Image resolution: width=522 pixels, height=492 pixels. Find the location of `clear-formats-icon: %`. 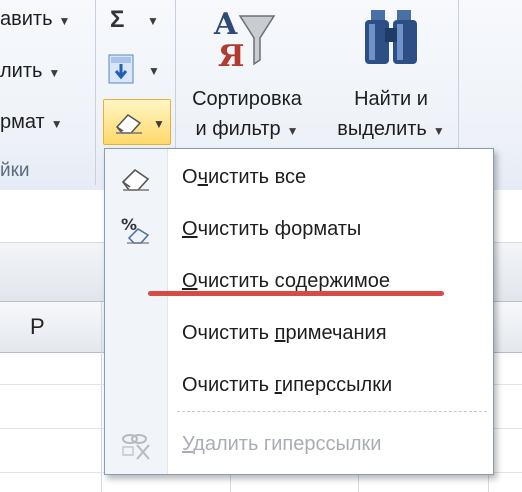

clear-formats-icon: % is located at coordinates (135, 229).